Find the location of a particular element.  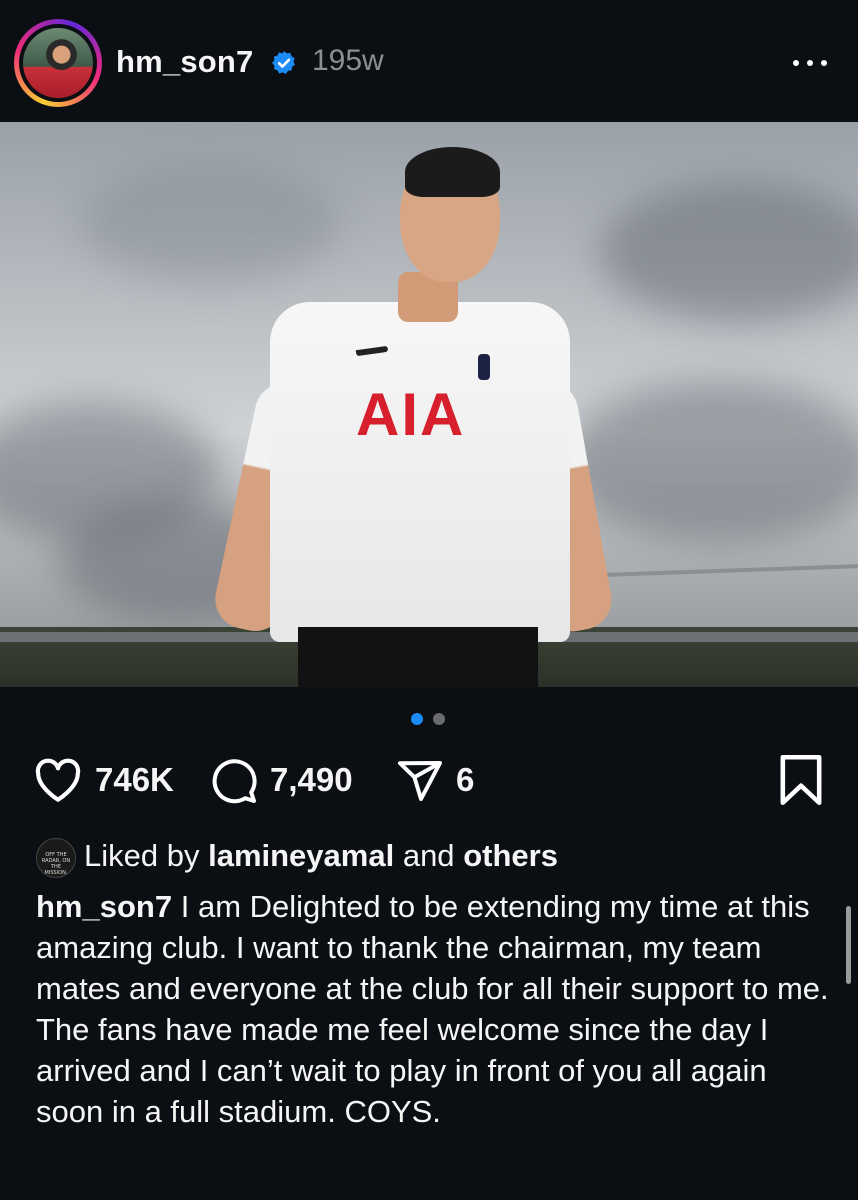

avatar-border is located at coordinates (58, 63).